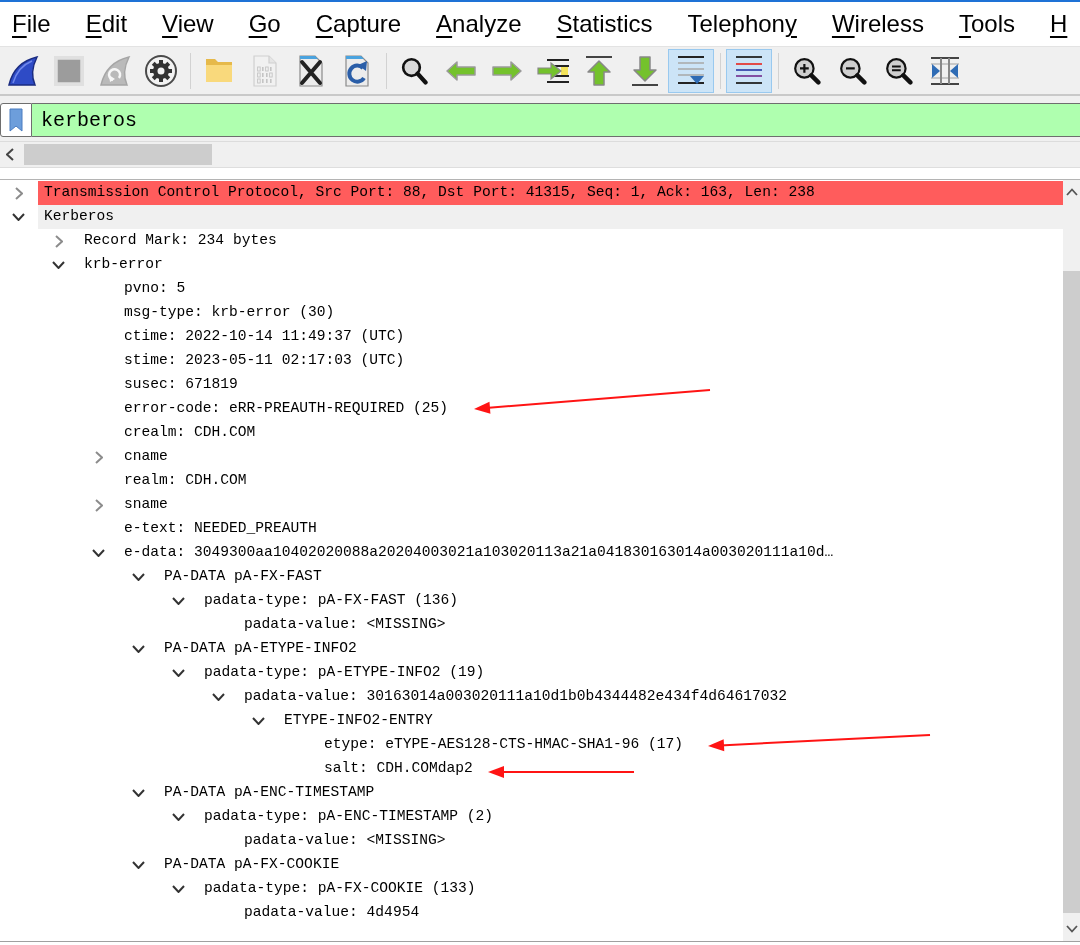  Describe the element at coordinates (853, 70) in the screenshot. I see `zoom-out-icon` at that location.